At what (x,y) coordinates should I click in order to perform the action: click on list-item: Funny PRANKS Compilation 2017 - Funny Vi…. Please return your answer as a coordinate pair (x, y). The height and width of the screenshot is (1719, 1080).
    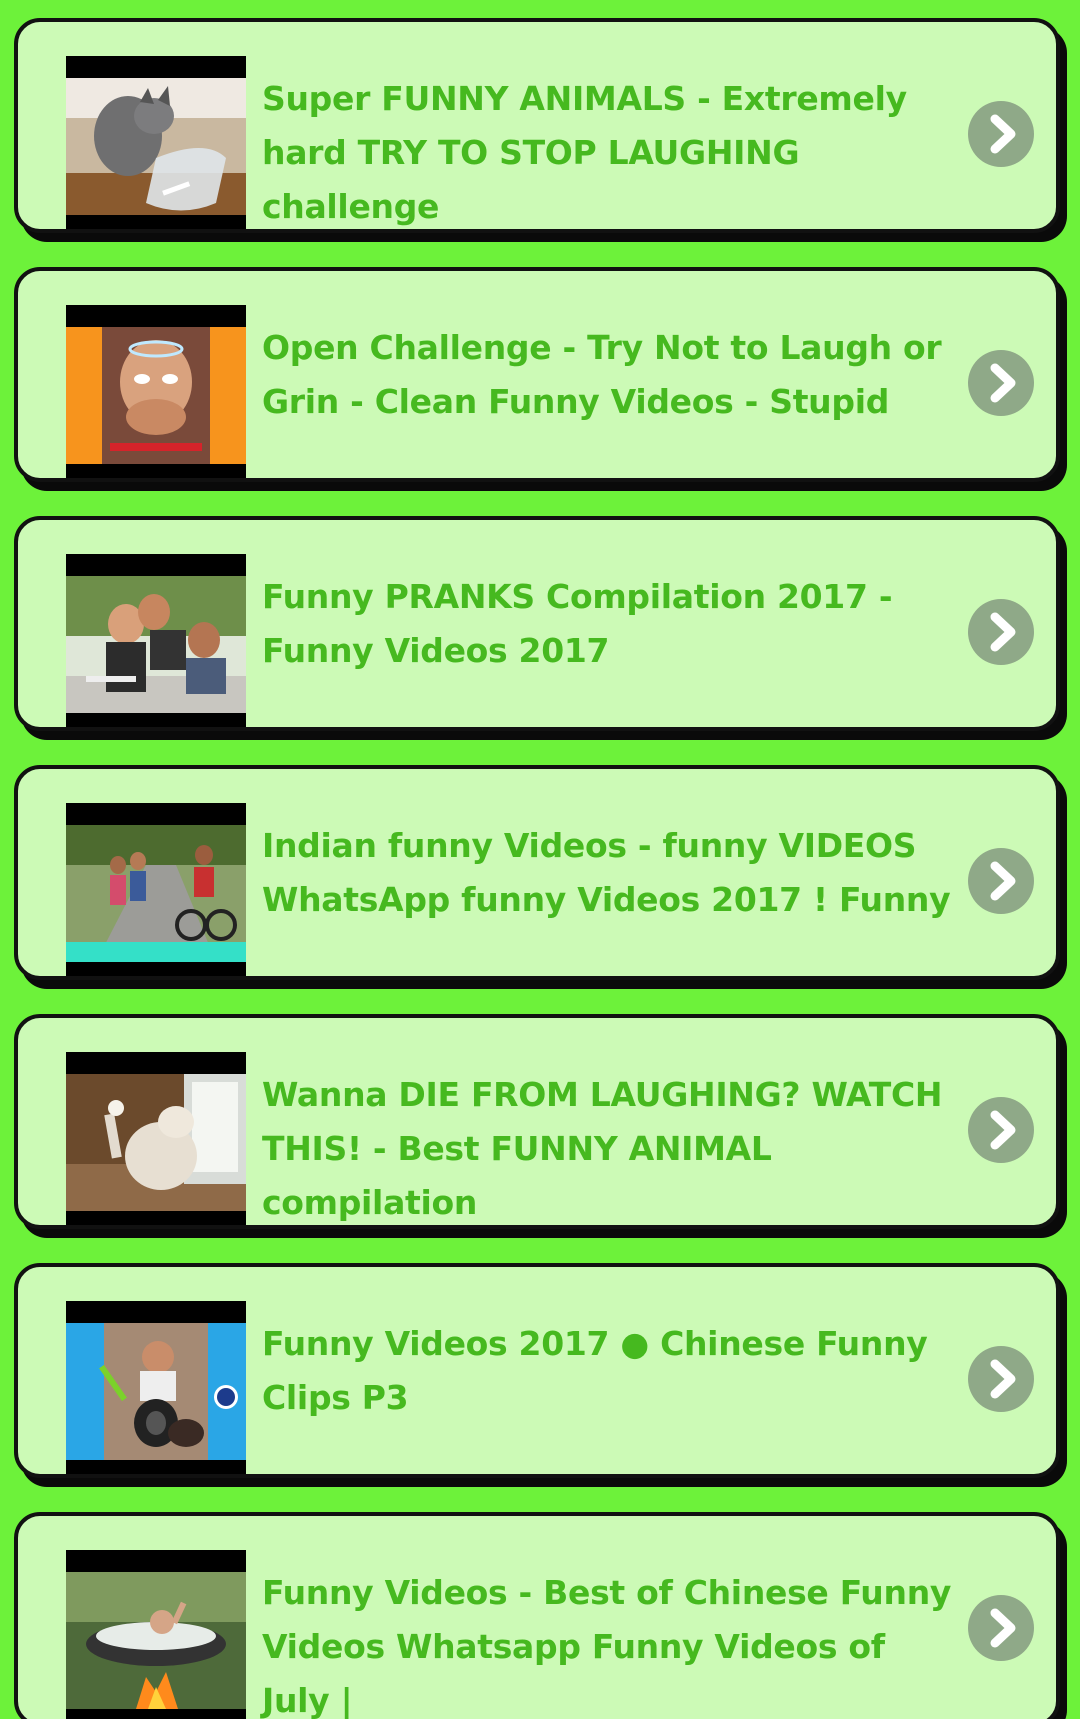
    Looking at the image, I should click on (537, 623).